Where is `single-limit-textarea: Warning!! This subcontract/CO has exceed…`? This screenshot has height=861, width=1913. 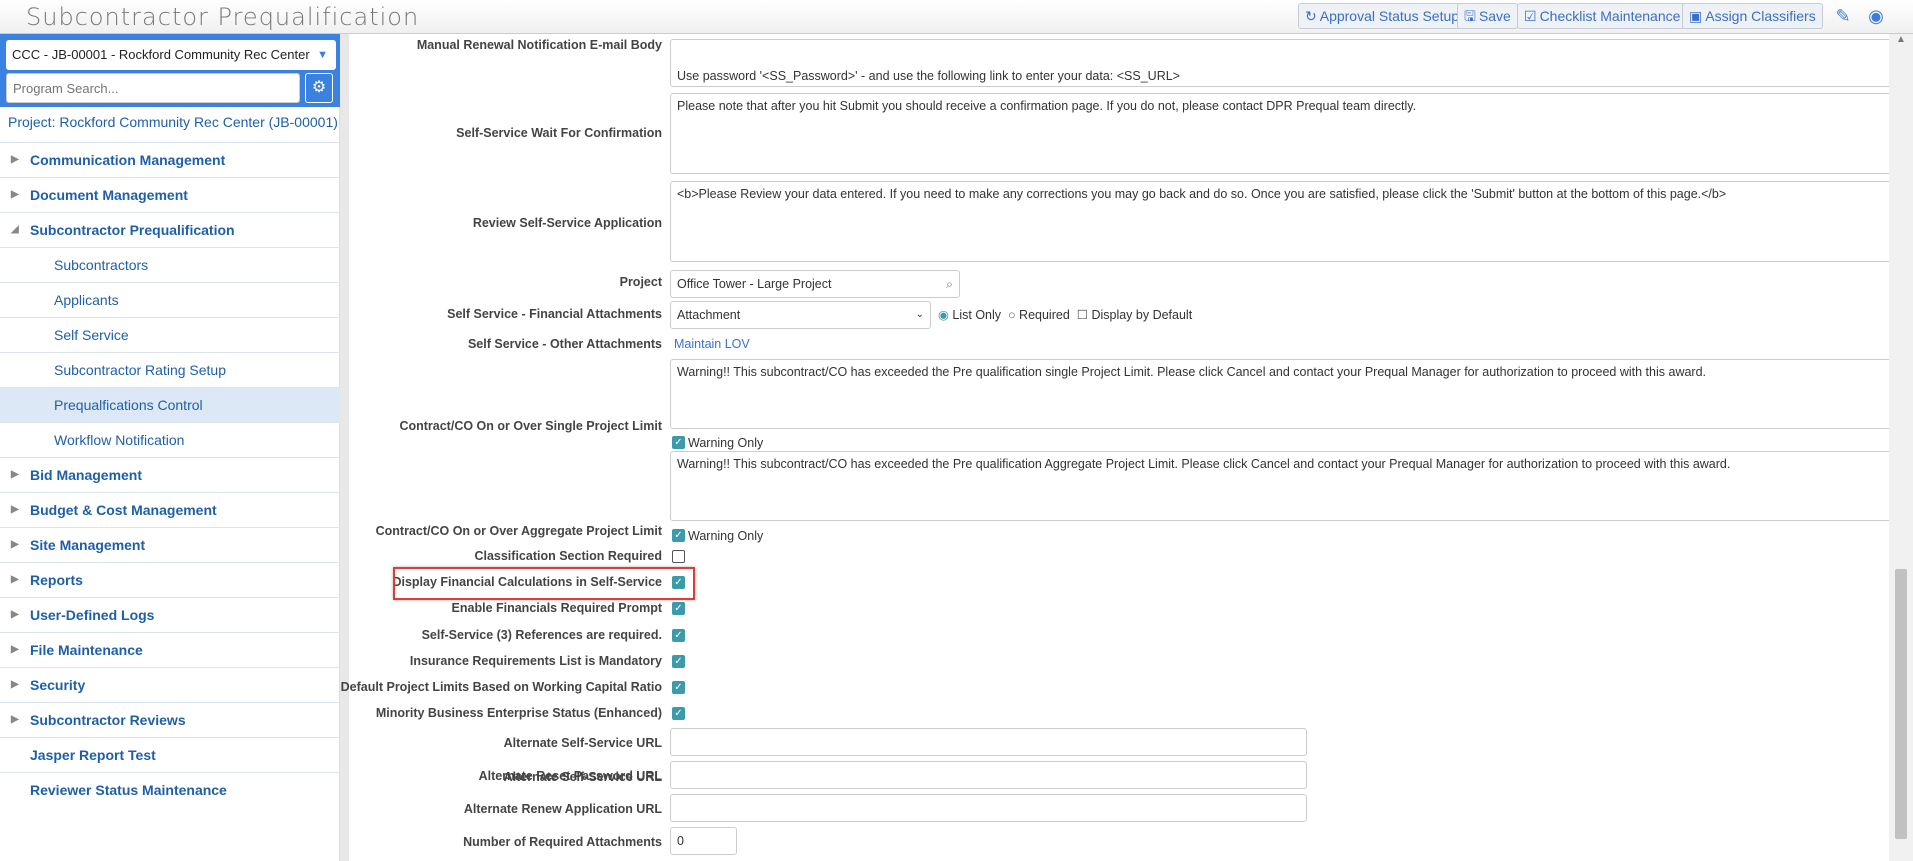 single-limit-textarea: Warning!! This subcontract/CO has exceed… is located at coordinates (1283, 394).